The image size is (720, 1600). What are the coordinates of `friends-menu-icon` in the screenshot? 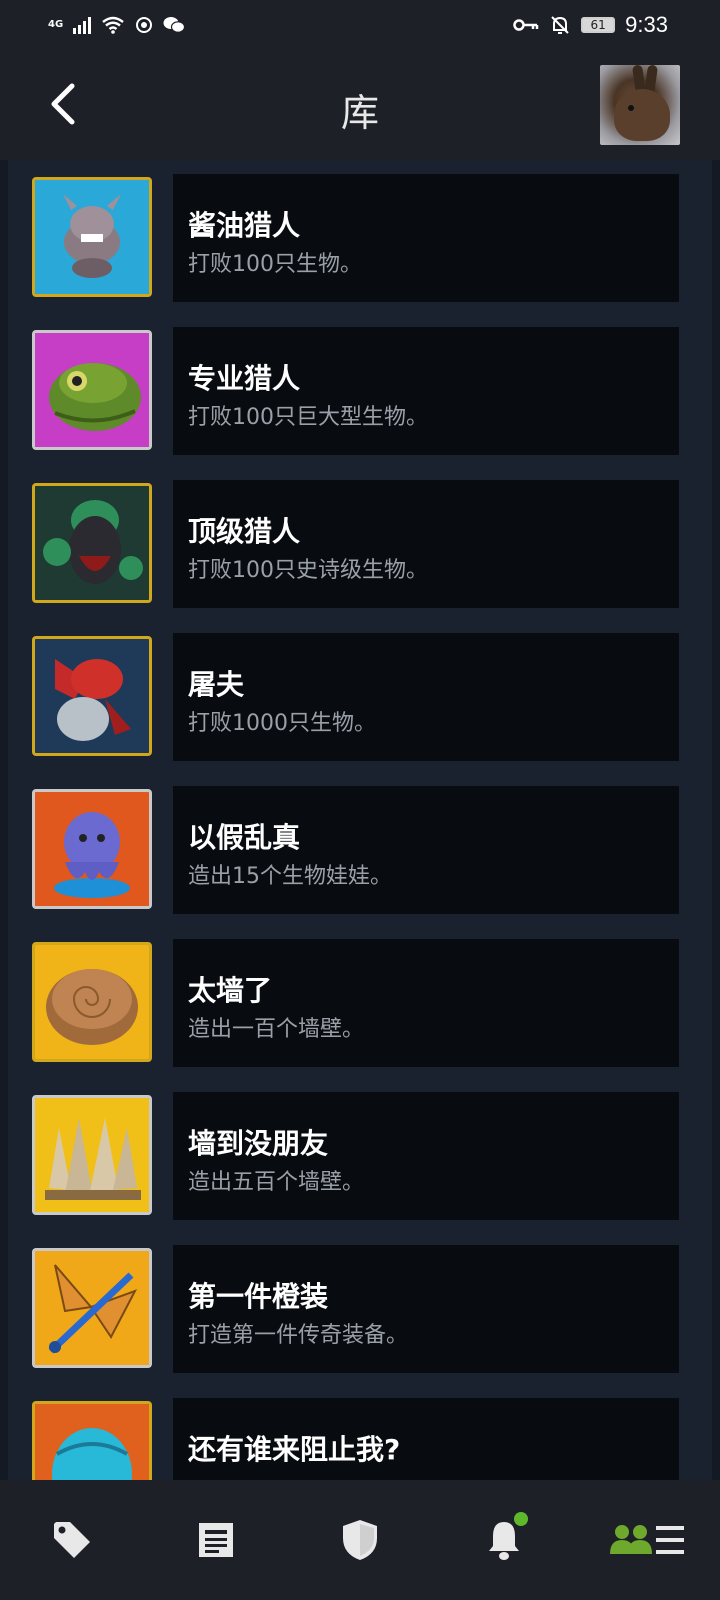 It's located at (647, 1539).